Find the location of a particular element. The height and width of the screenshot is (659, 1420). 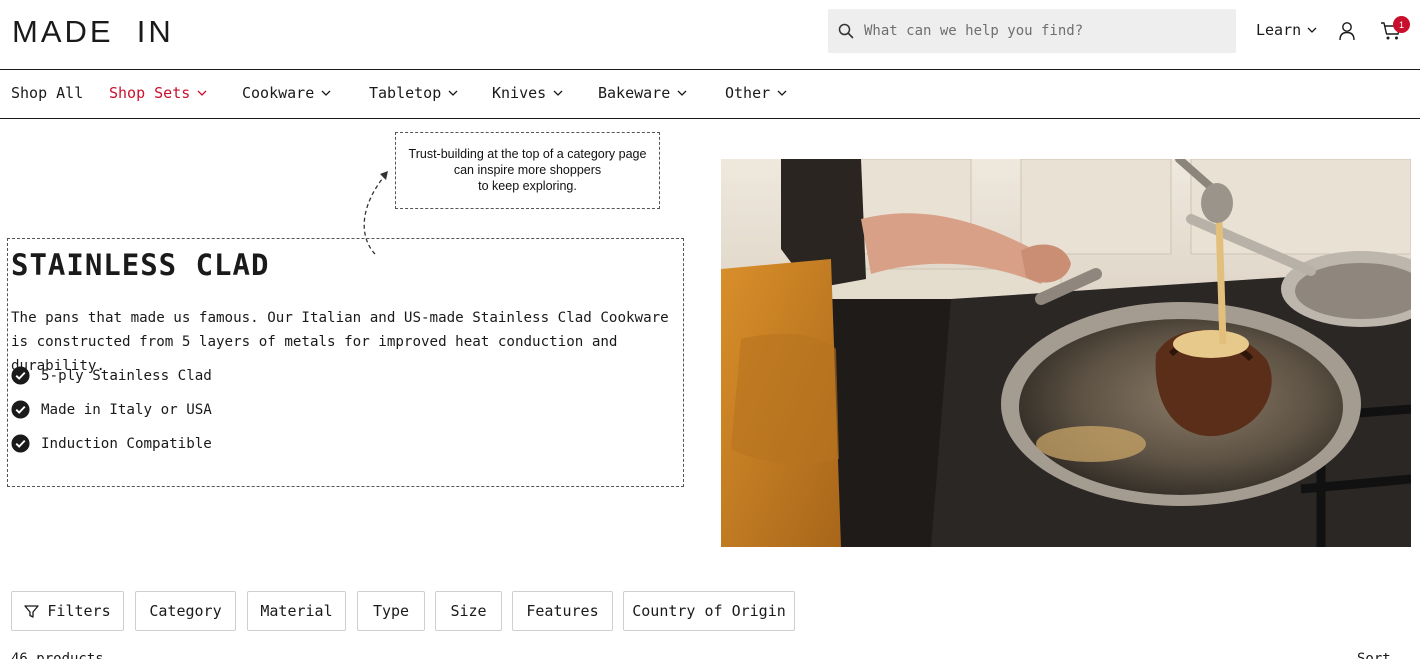

filter-label: Type is located at coordinates (391, 611).